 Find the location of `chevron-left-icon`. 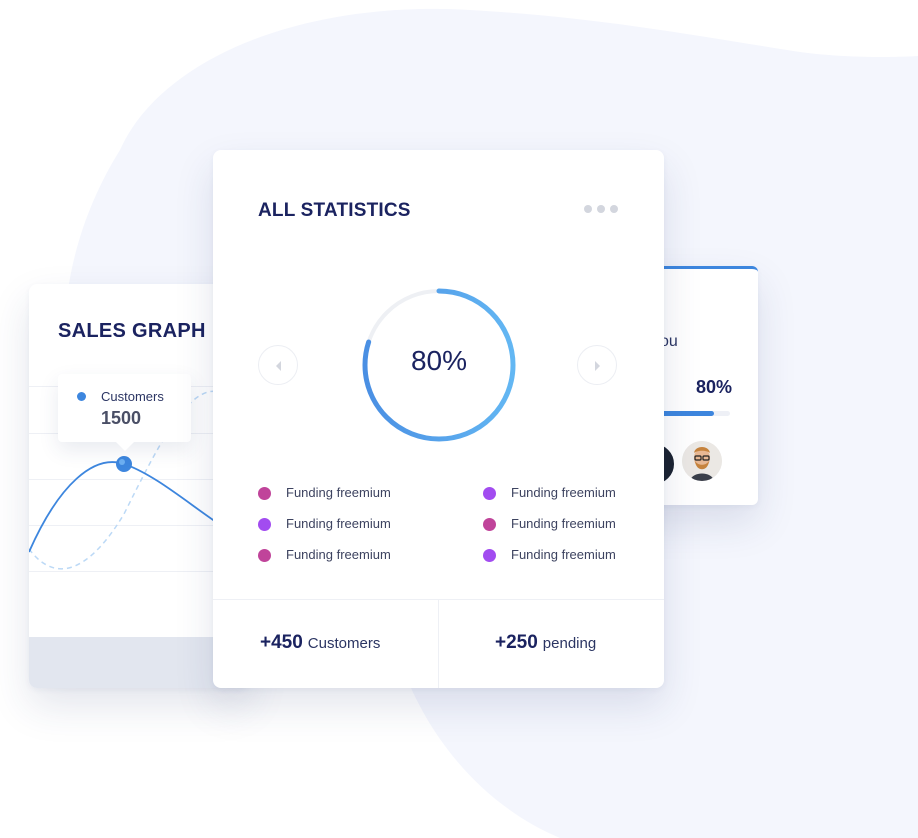

chevron-left-icon is located at coordinates (278, 366).